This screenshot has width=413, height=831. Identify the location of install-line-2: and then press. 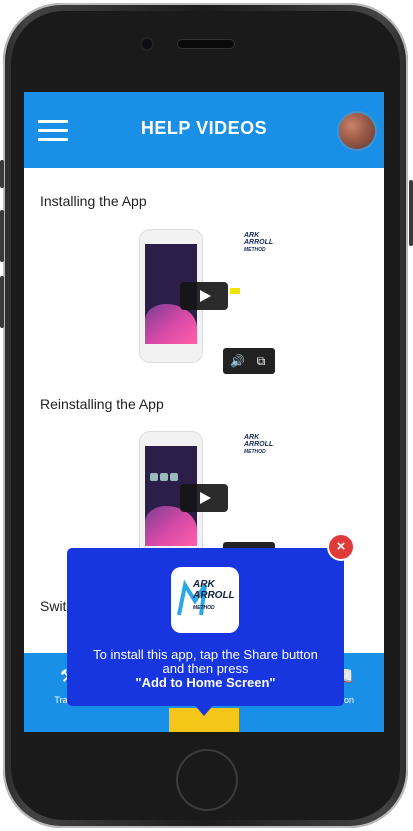
(205, 668).